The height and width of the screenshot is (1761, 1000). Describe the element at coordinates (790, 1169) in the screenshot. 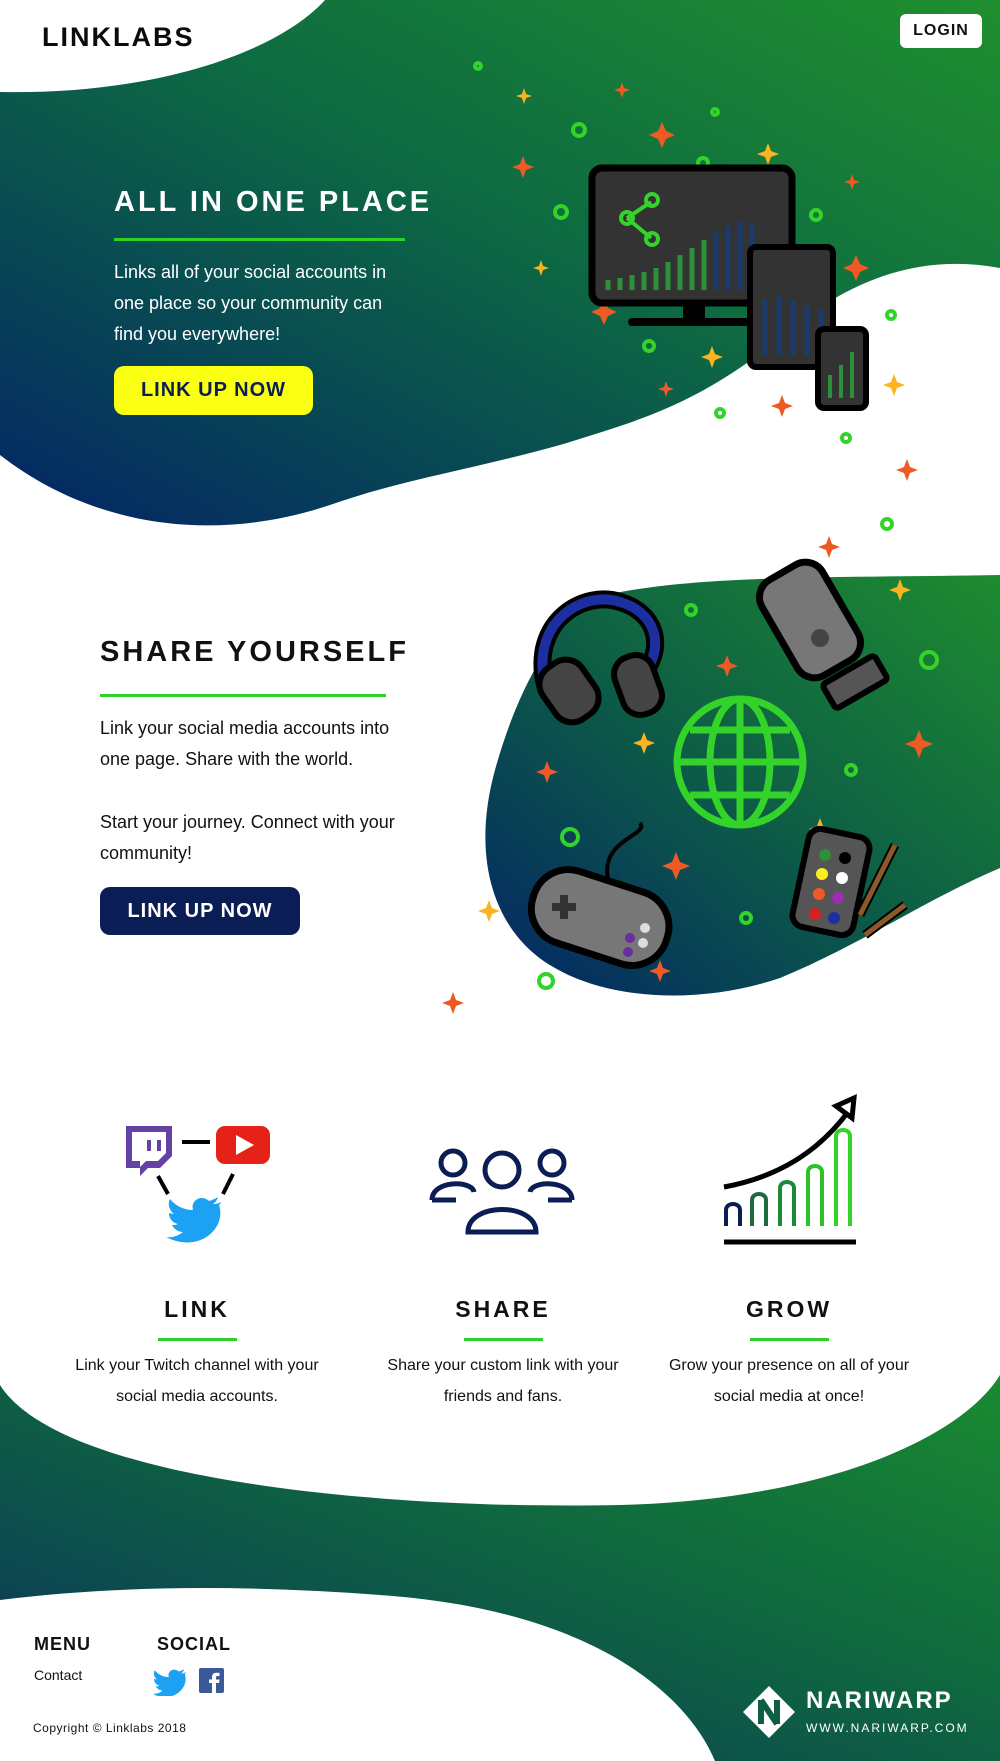

I see `growth-chart-icon` at that location.